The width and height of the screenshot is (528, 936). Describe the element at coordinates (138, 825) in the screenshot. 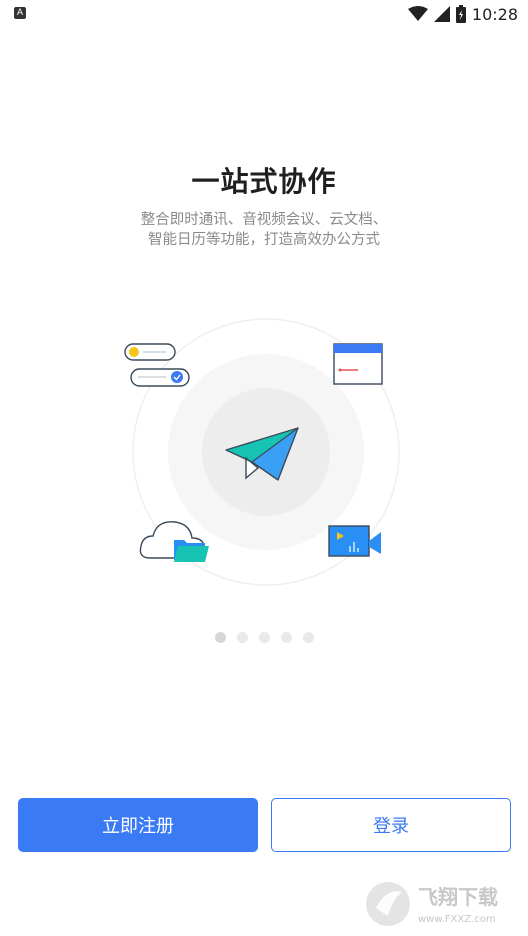

I see `register-button: 立即注册` at that location.